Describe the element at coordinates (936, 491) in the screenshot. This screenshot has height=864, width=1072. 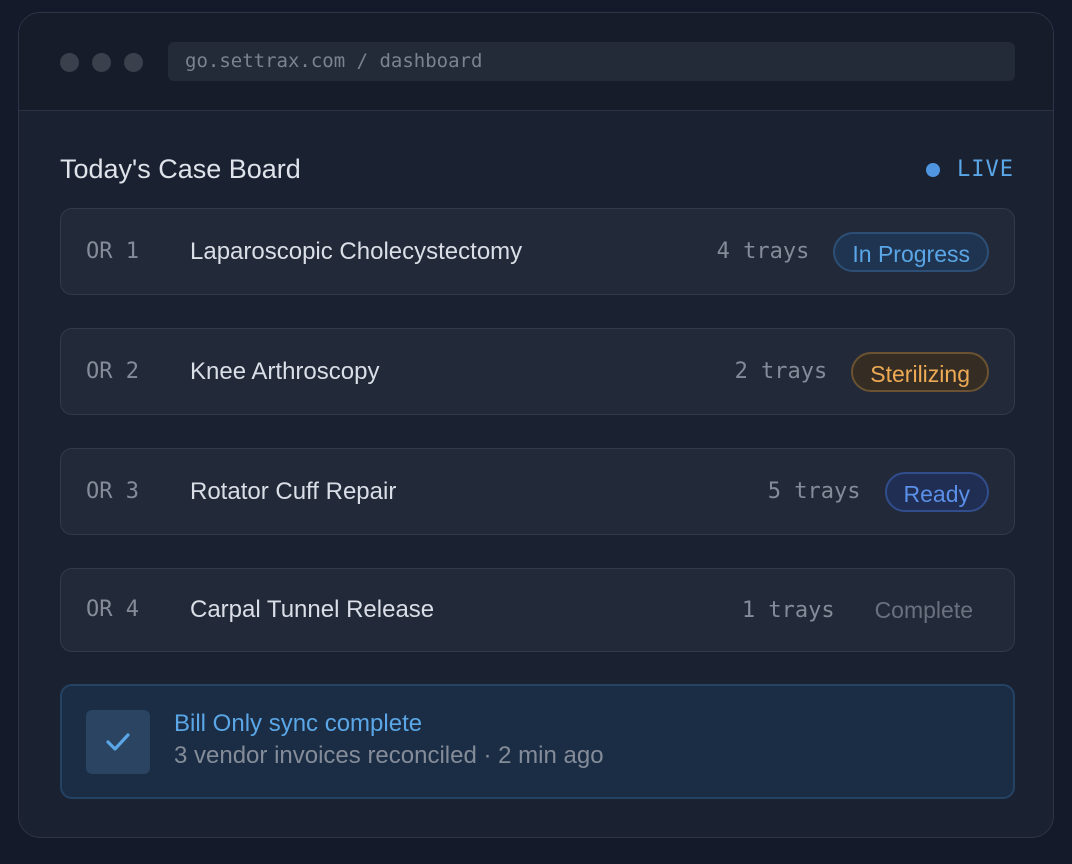
I see `status-badge: Ready` at that location.